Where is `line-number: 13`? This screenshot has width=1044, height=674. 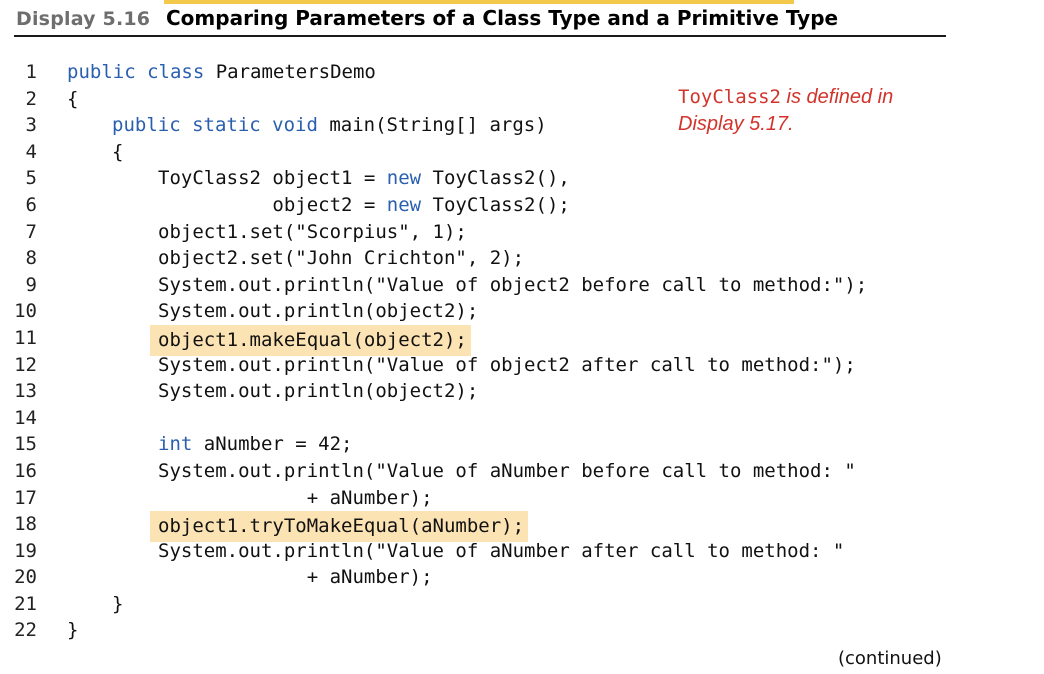
line-number: 13 is located at coordinates (25, 391).